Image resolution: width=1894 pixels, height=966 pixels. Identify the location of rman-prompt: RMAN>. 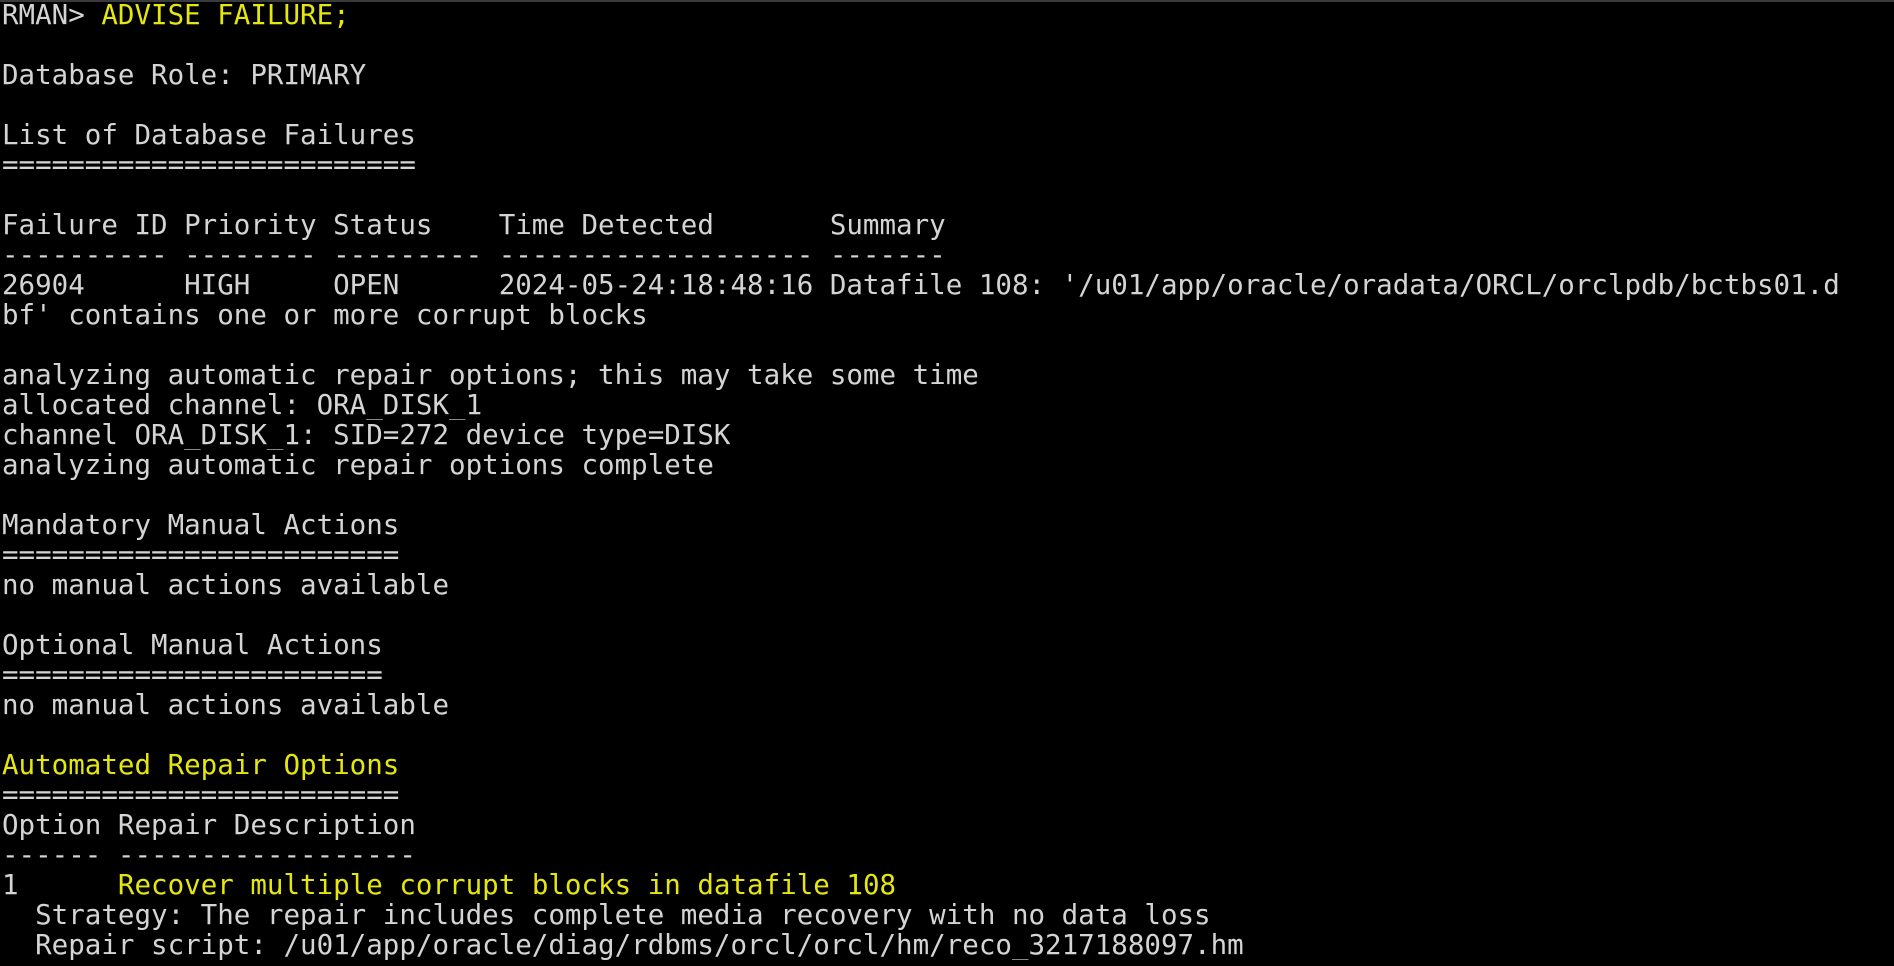
(52, 15).